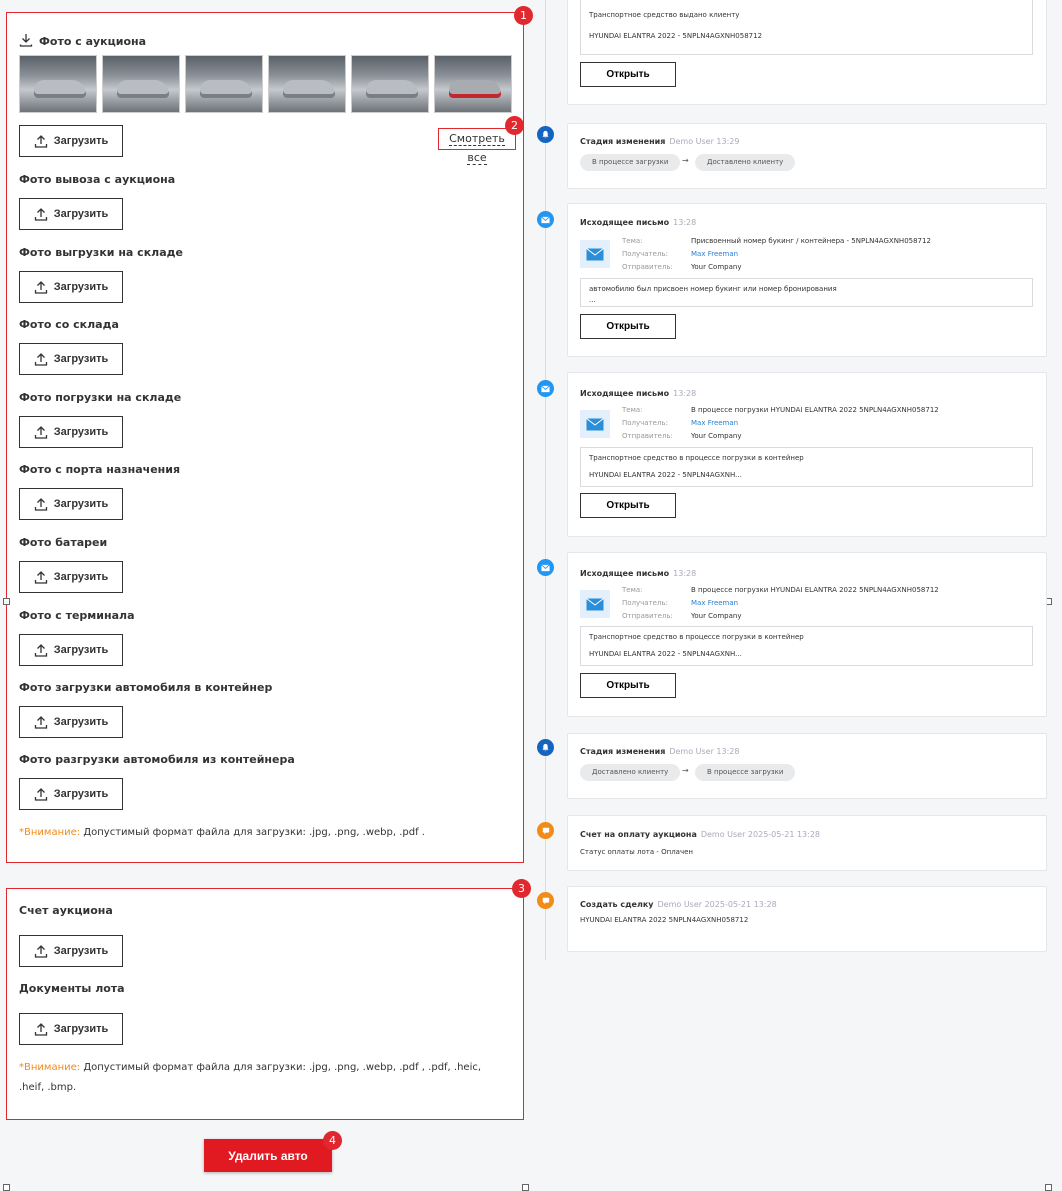 The width and height of the screenshot is (1062, 1191). I want to click on section-title: Счет аукциона, so click(66, 910).